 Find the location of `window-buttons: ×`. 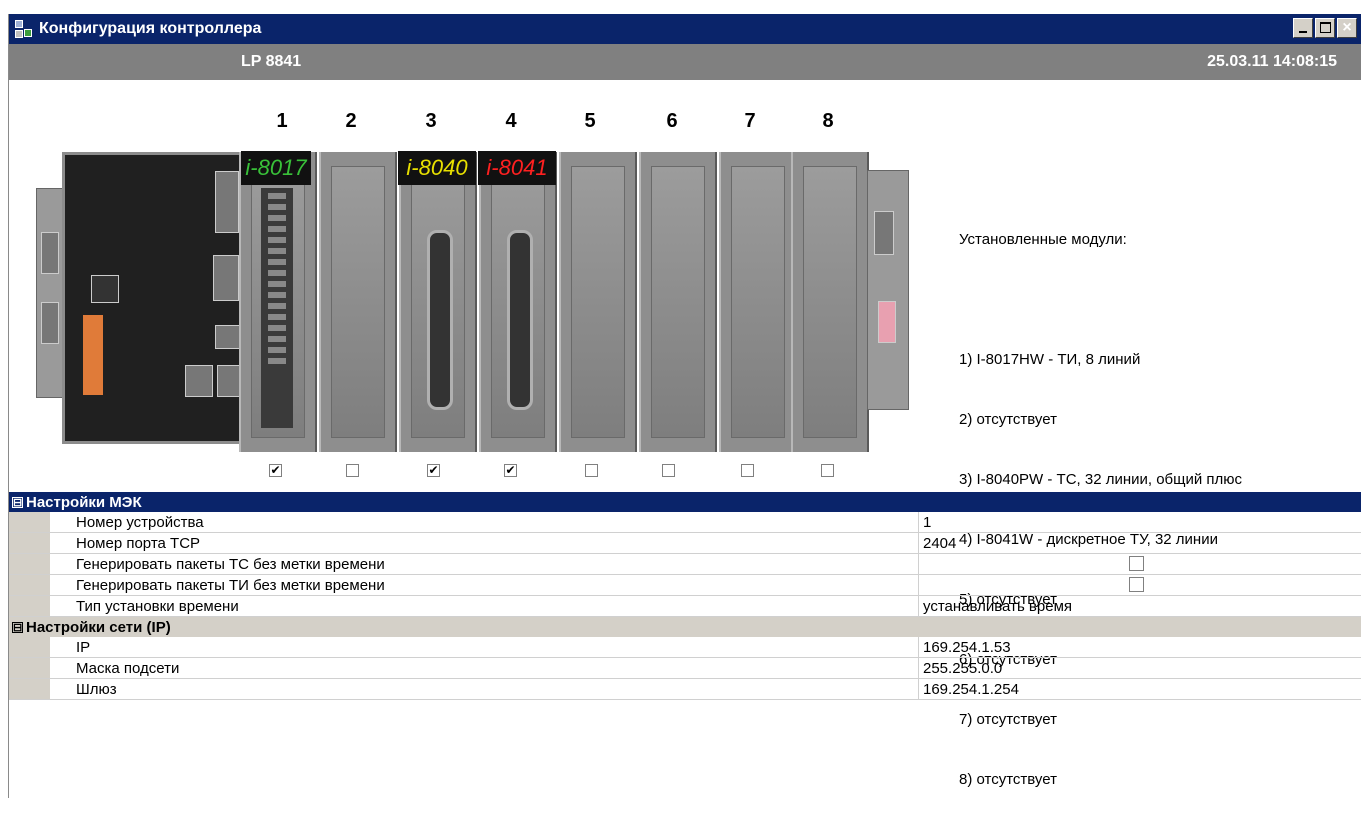

window-buttons: × is located at coordinates (1325, 28).